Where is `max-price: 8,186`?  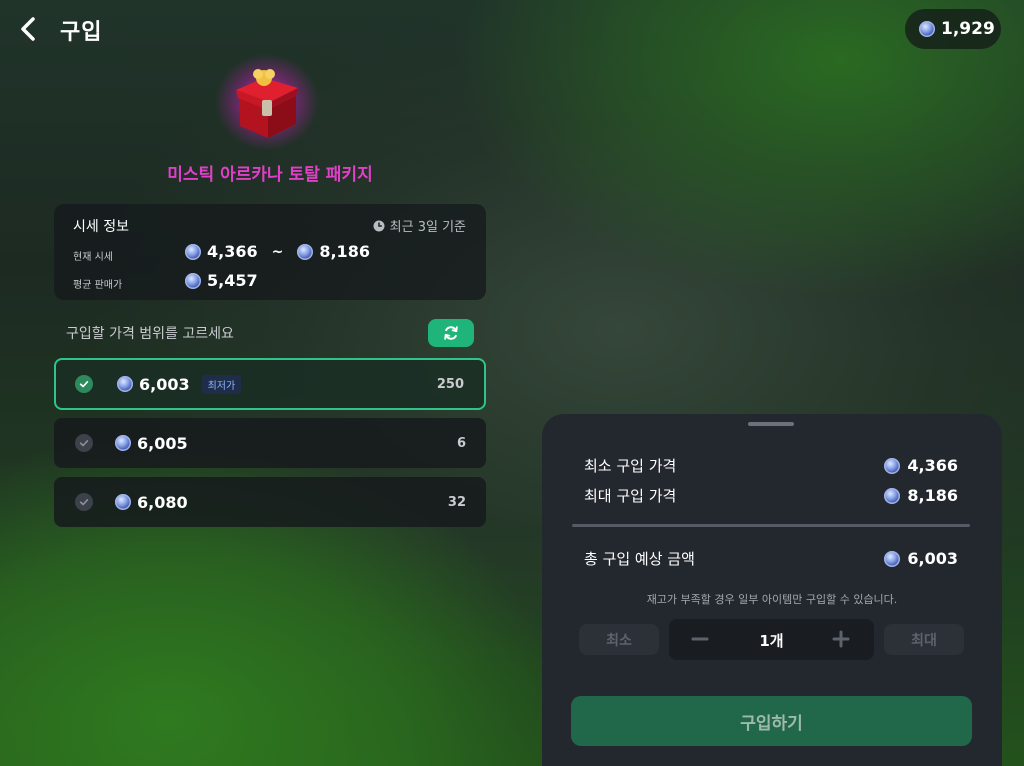 max-price: 8,186 is located at coordinates (921, 495).